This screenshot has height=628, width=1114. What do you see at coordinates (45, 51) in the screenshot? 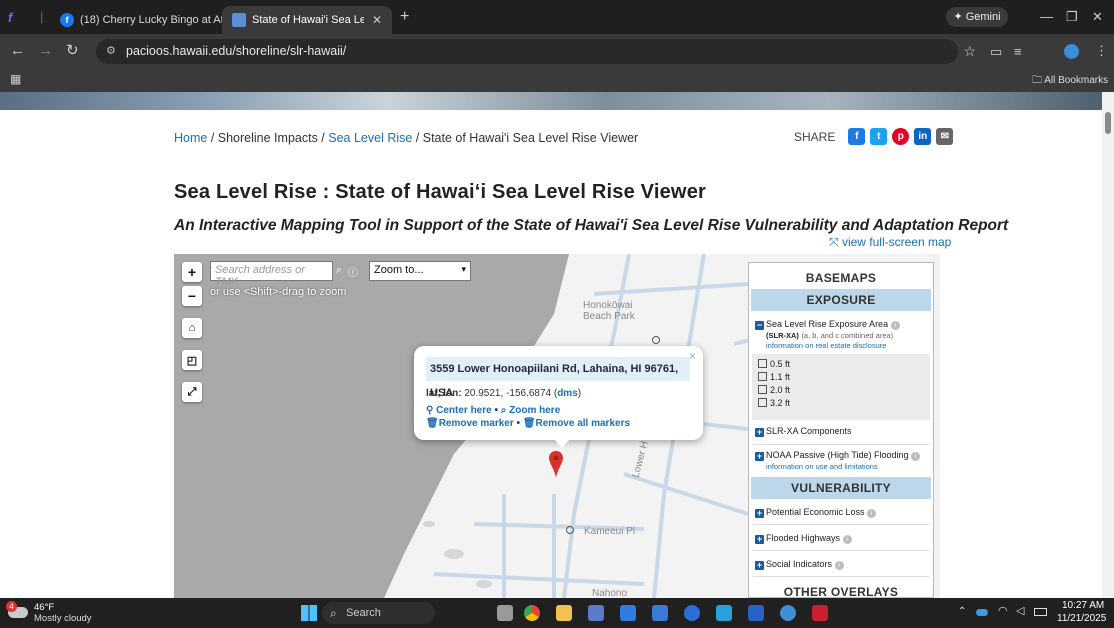
I see `forward-icon: →` at bounding box center [45, 51].